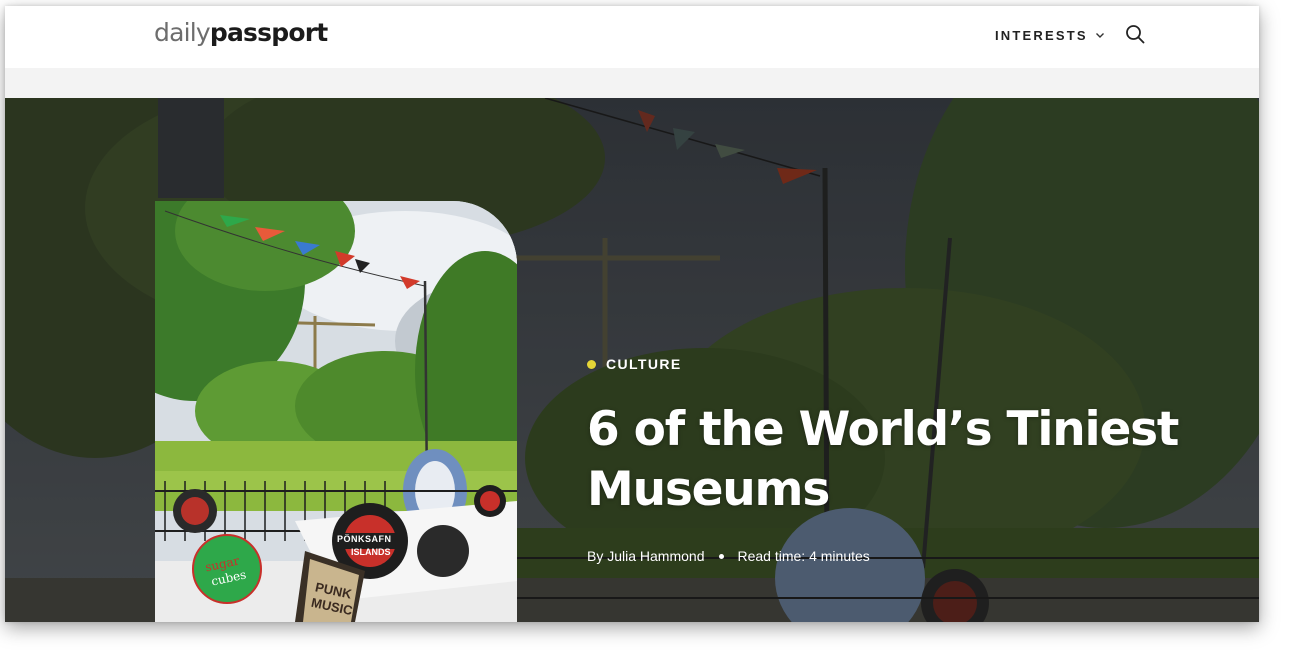 This screenshot has height=661, width=1292. I want to click on article-author: By Julia Hammond, so click(646, 556).